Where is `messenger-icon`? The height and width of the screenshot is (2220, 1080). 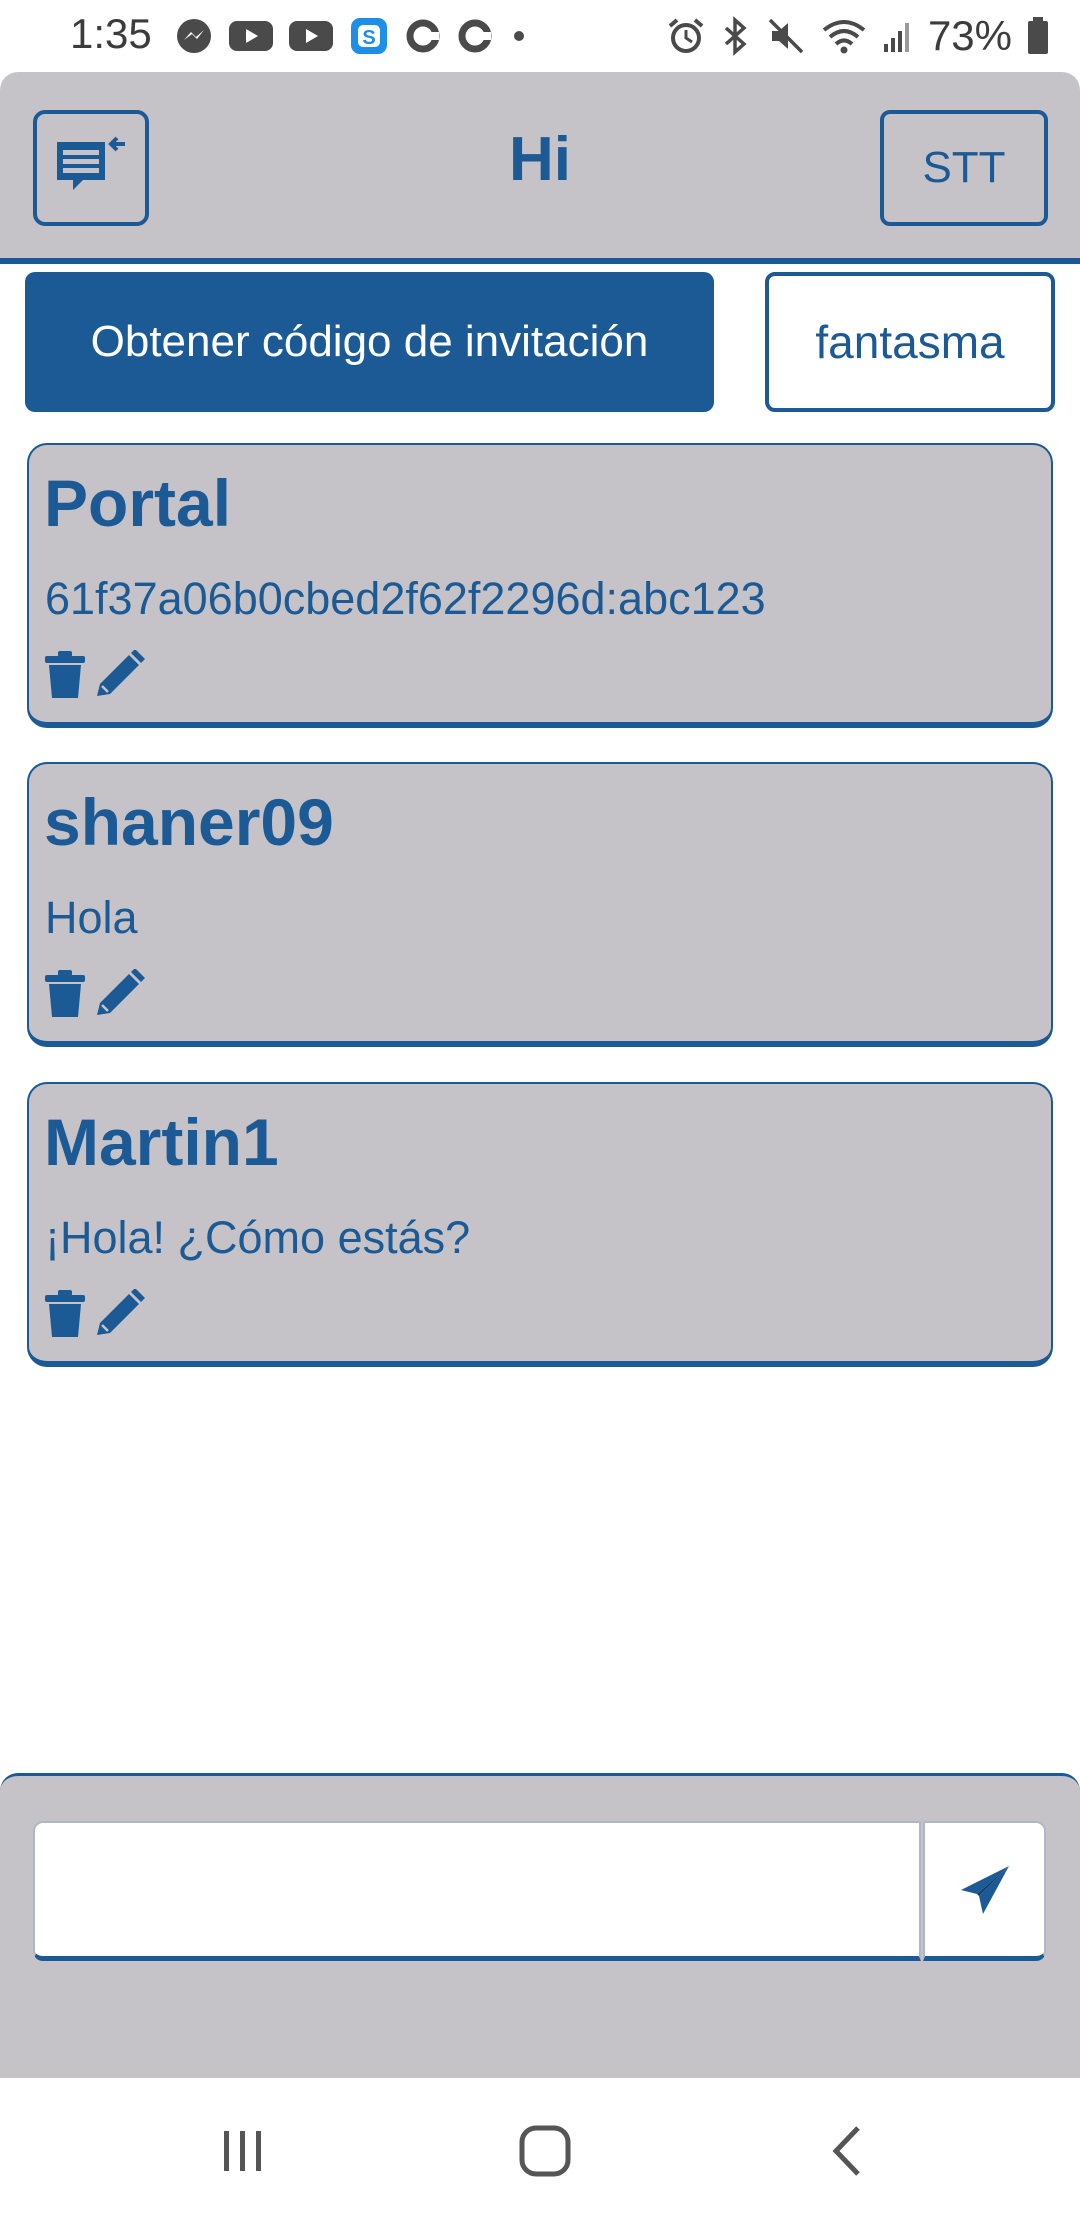 messenger-icon is located at coordinates (194, 36).